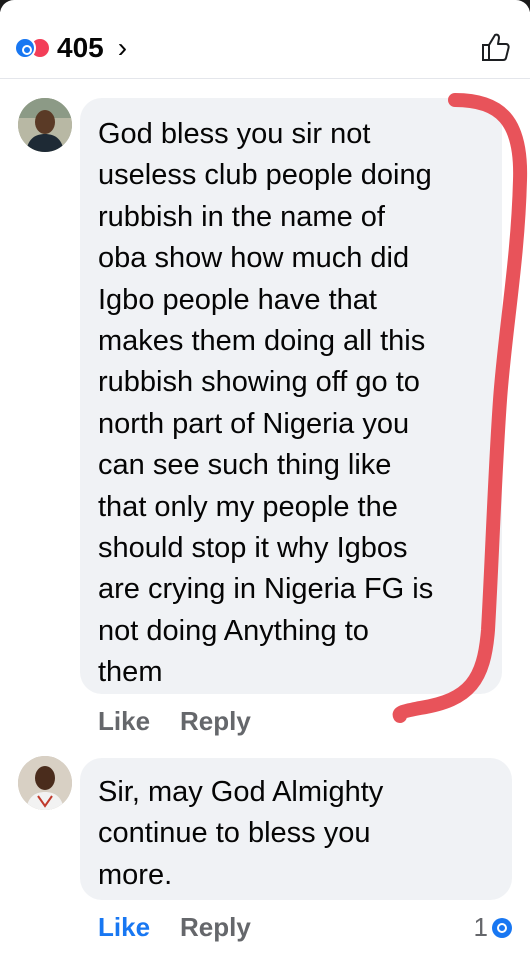  I want to click on header-divider, so click(265, 78).